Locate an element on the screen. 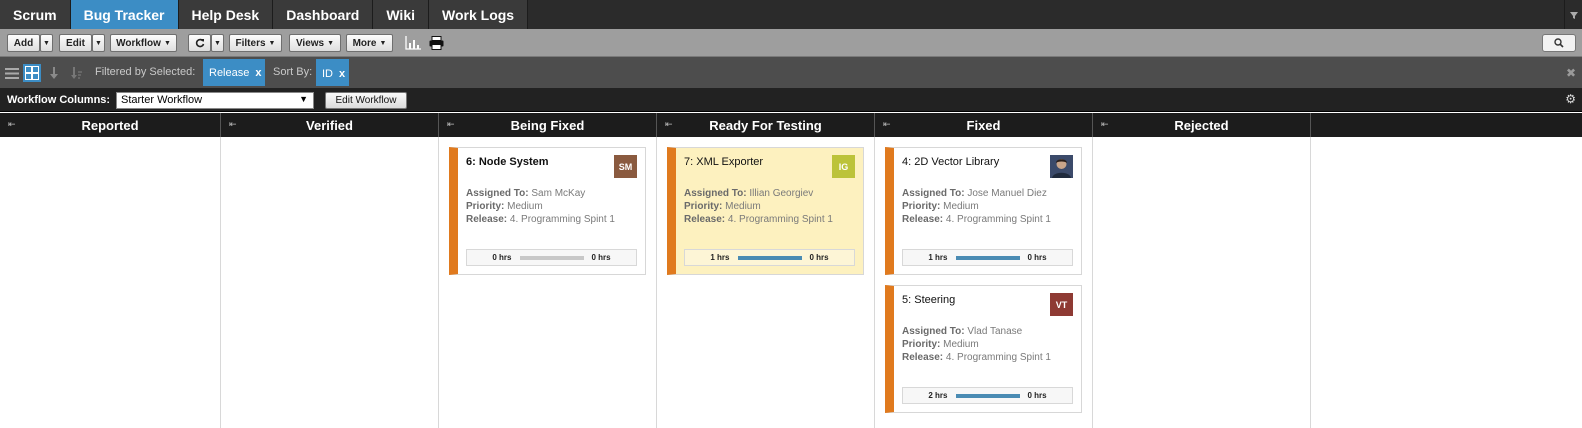 The width and height of the screenshot is (1582, 428). refresh-dropdown-button: ▼ is located at coordinates (217, 43).